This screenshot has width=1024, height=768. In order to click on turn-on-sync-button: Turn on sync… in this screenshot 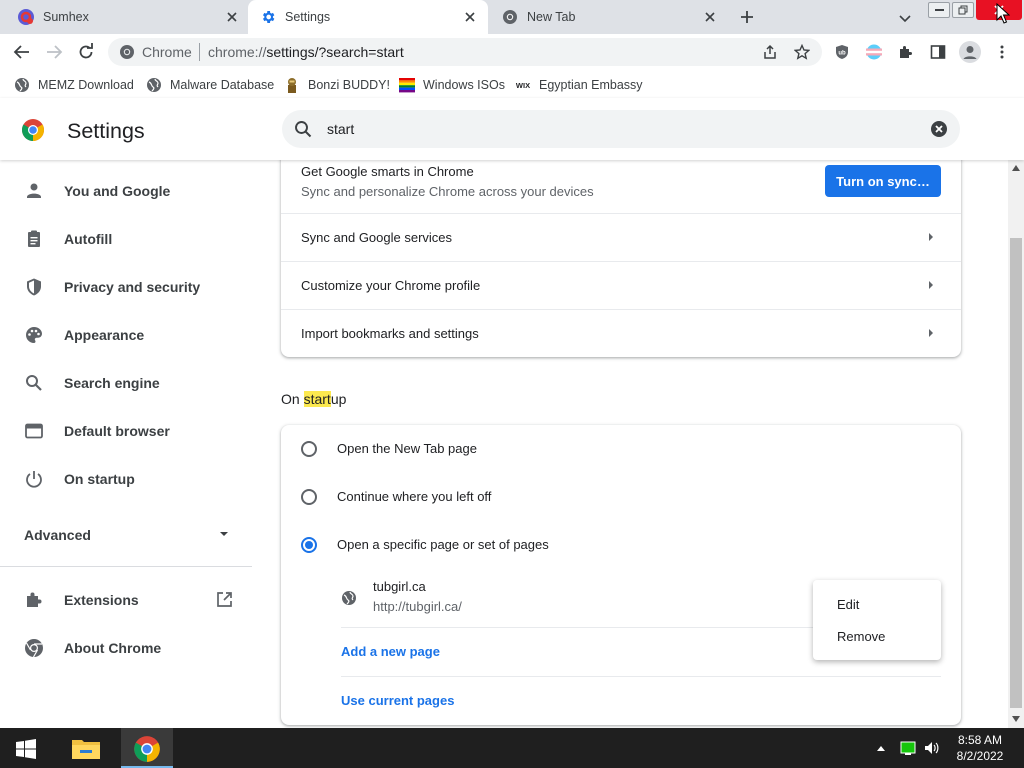, I will do `click(883, 181)`.